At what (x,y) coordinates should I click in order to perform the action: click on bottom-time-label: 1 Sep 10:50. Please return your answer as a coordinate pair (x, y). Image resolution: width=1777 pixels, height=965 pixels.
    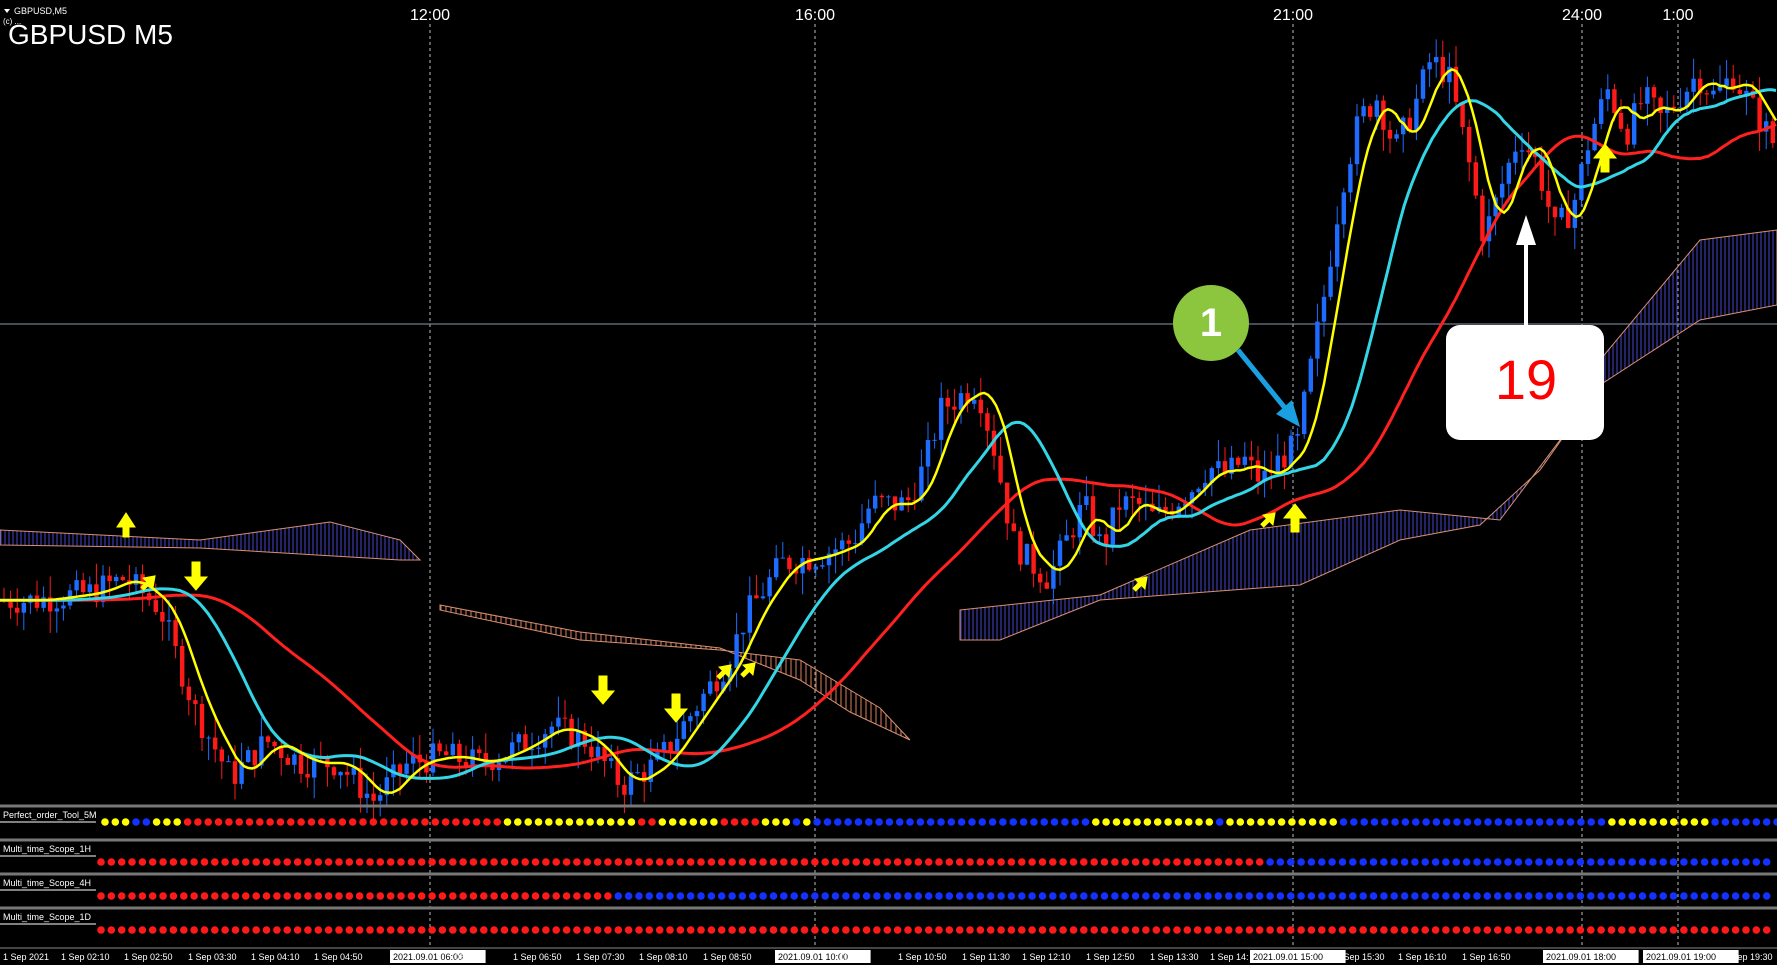
    Looking at the image, I should click on (922, 957).